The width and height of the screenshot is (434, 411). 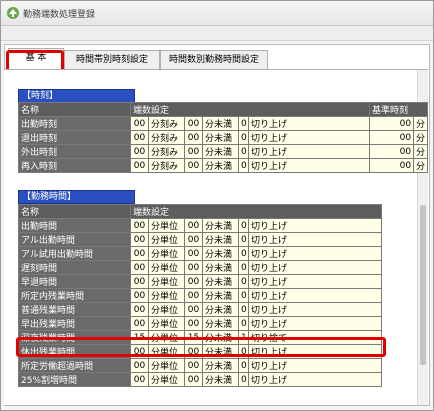 What do you see at coordinates (74, 137) in the screenshot?
I see `row-name: 退出時刻` at bounding box center [74, 137].